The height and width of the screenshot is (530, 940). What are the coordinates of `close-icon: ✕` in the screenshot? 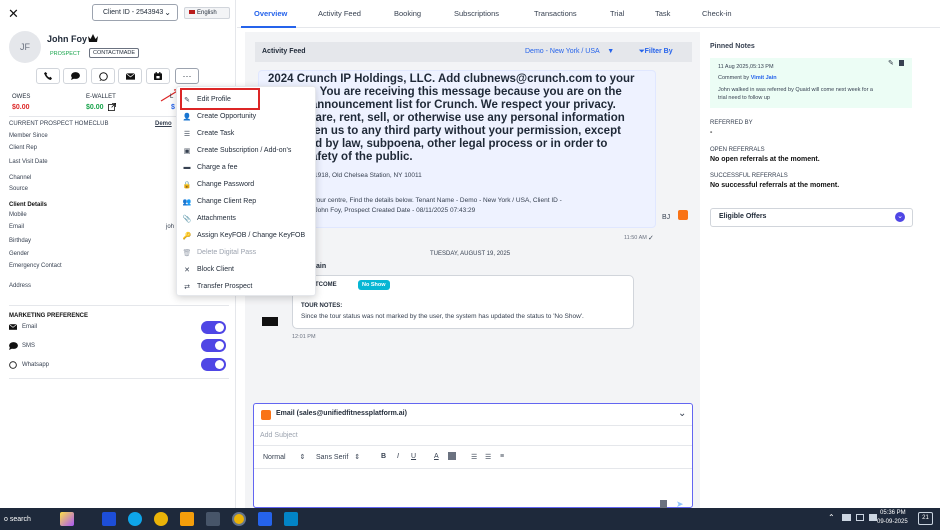 It's located at (13, 14).